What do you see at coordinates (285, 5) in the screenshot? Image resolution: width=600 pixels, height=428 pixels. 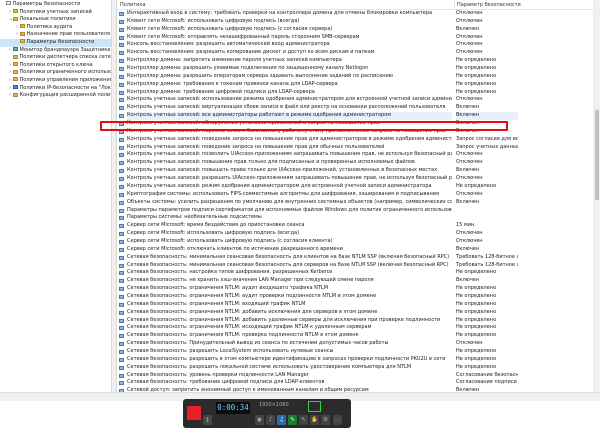 I see `column-header-policy: Политика` at bounding box center [285, 5].